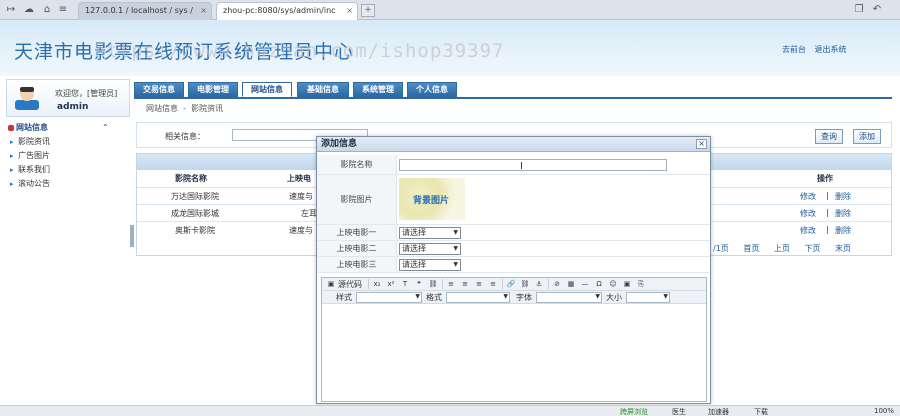  Describe the element at coordinates (533, 165) in the screenshot. I see `cinema-name-input: I` at that location.